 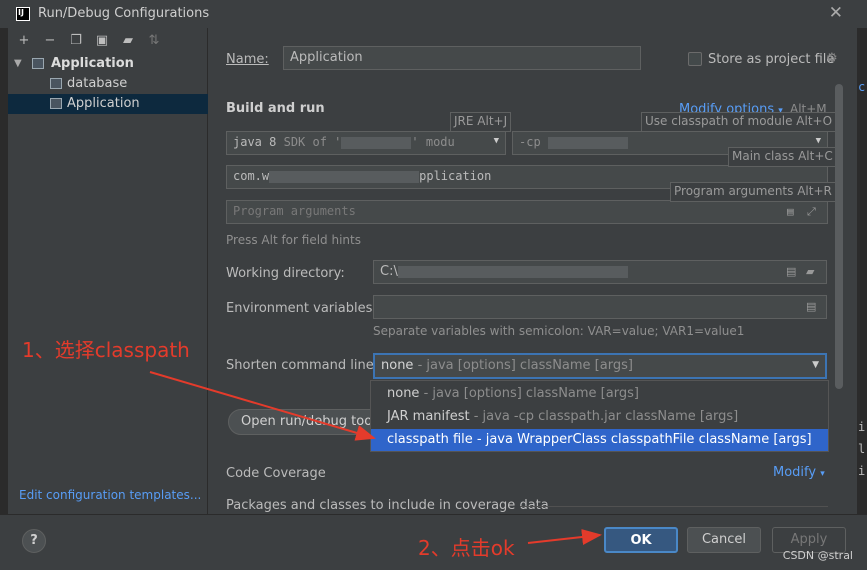 What do you see at coordinates (862, 87) in the screenshot?
I see `background-char: c` at bounding box center [862, 87].